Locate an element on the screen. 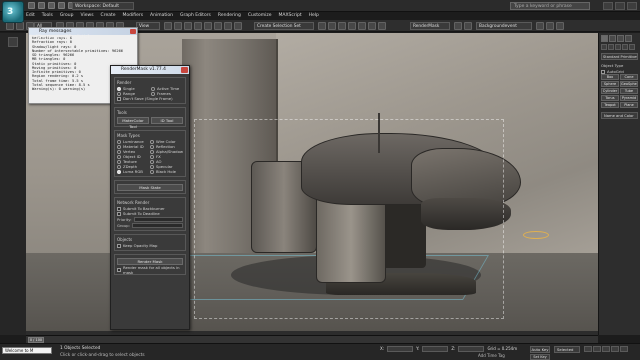 The height and width of the screenshot is (360, 640). mask-state-button: Mask State is located at coordinates (150, 187).